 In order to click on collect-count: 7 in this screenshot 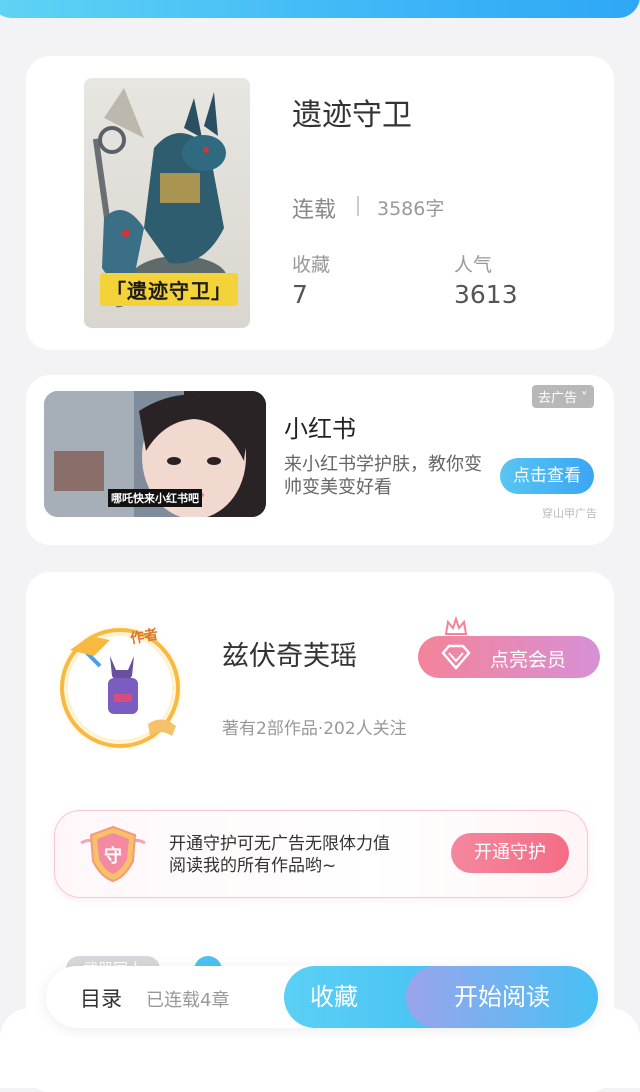, I will do `click(300, 294)`.